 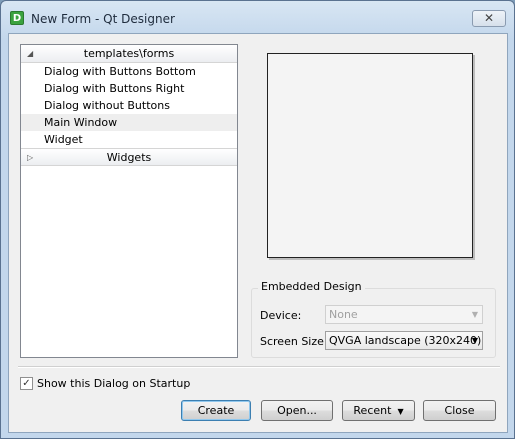 What do you see at coordinates (294, 341) in the screenshot?
I see `screen-size-label: Screen Size:` at bounding box center [294, 341].